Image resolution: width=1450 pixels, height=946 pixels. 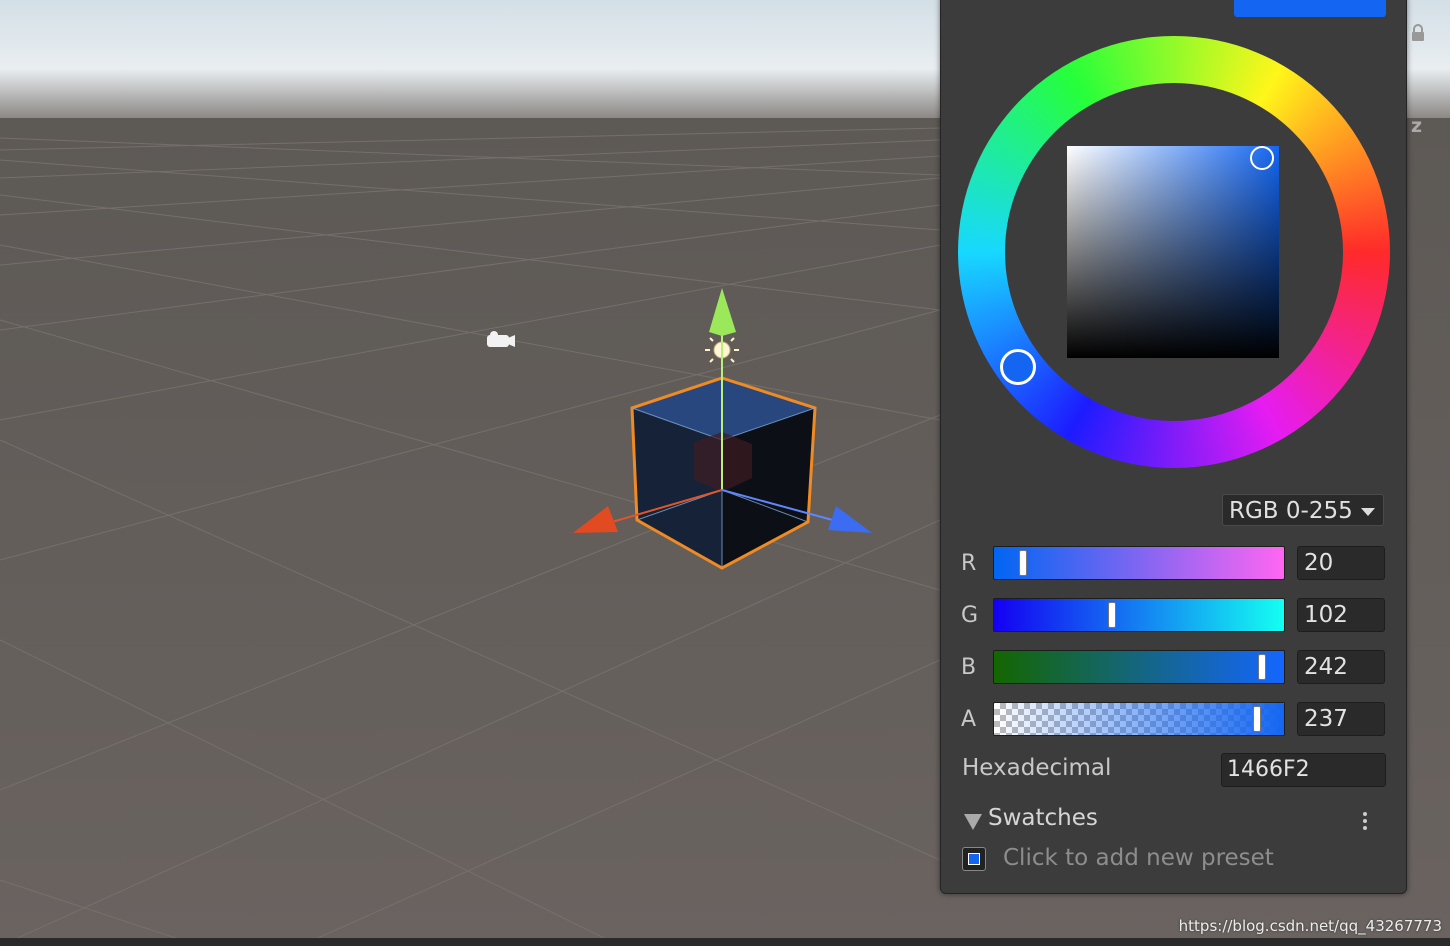 I want to click on value-field-r: 20, so click(x=1341, y=563).